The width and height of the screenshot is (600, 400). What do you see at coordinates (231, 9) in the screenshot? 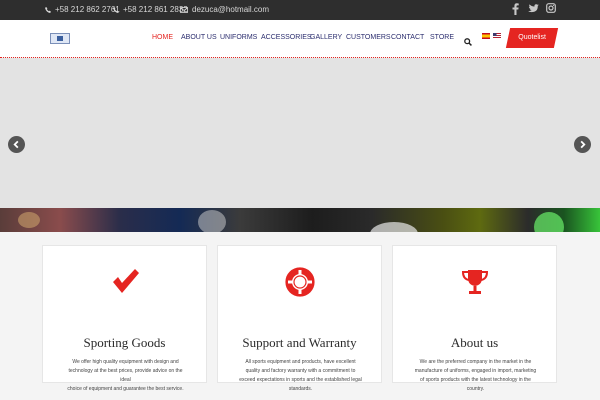
I see `email-text: dezuca@hotmail.com` at bounding box center [231, 9].